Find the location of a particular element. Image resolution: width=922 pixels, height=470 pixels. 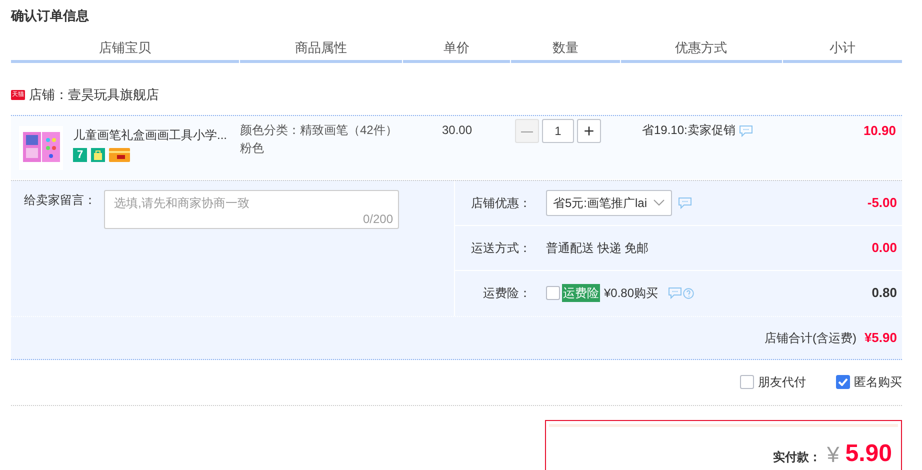

insurance-tag: 运费险 is located at coordinates (581, 293).